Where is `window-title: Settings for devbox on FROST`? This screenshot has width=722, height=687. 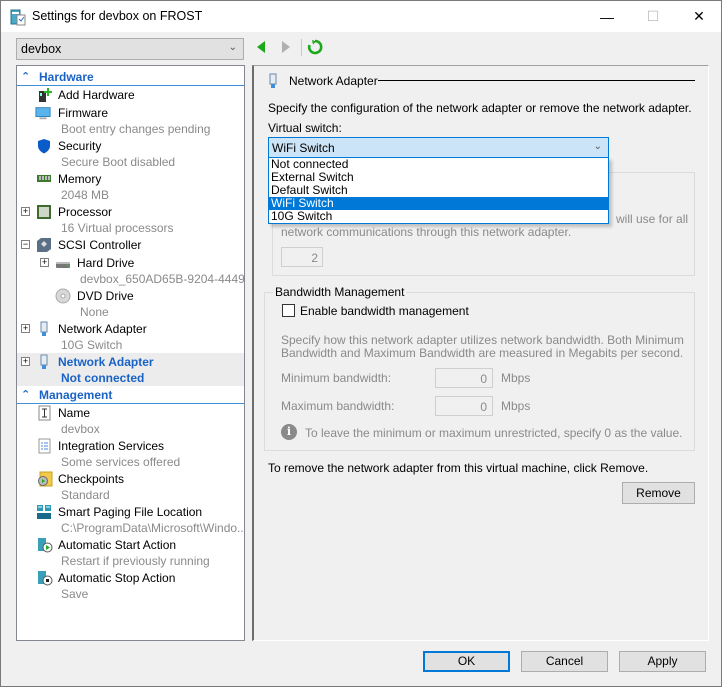 window-title: Settings for devbox on FROST is located at coordinates (117, 16).